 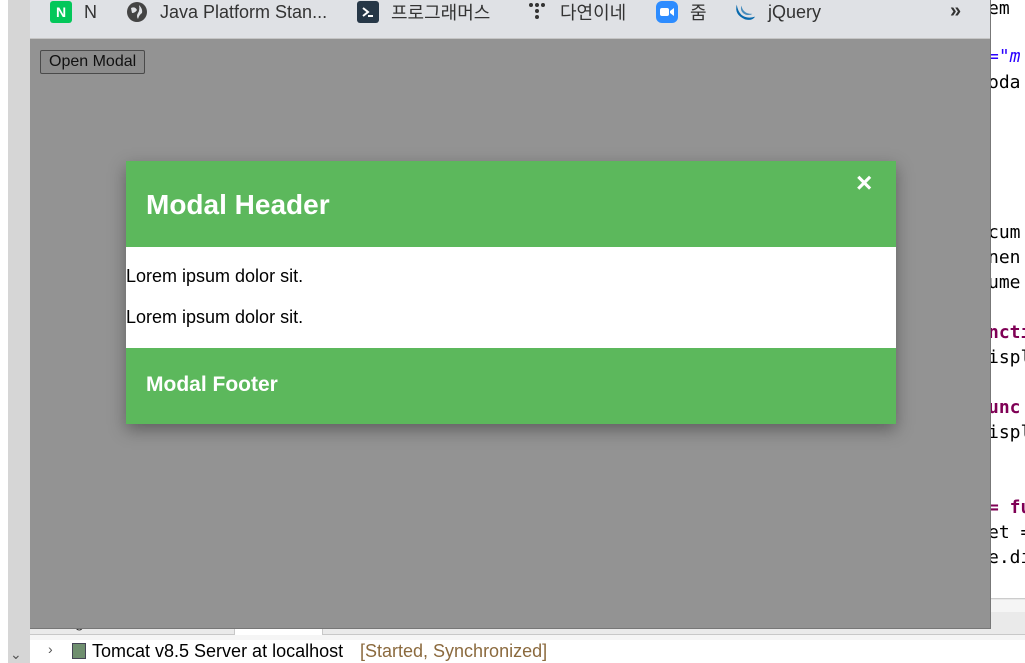 I want to click on modal-header: Modal Header ×, so click(x=511, y=204).